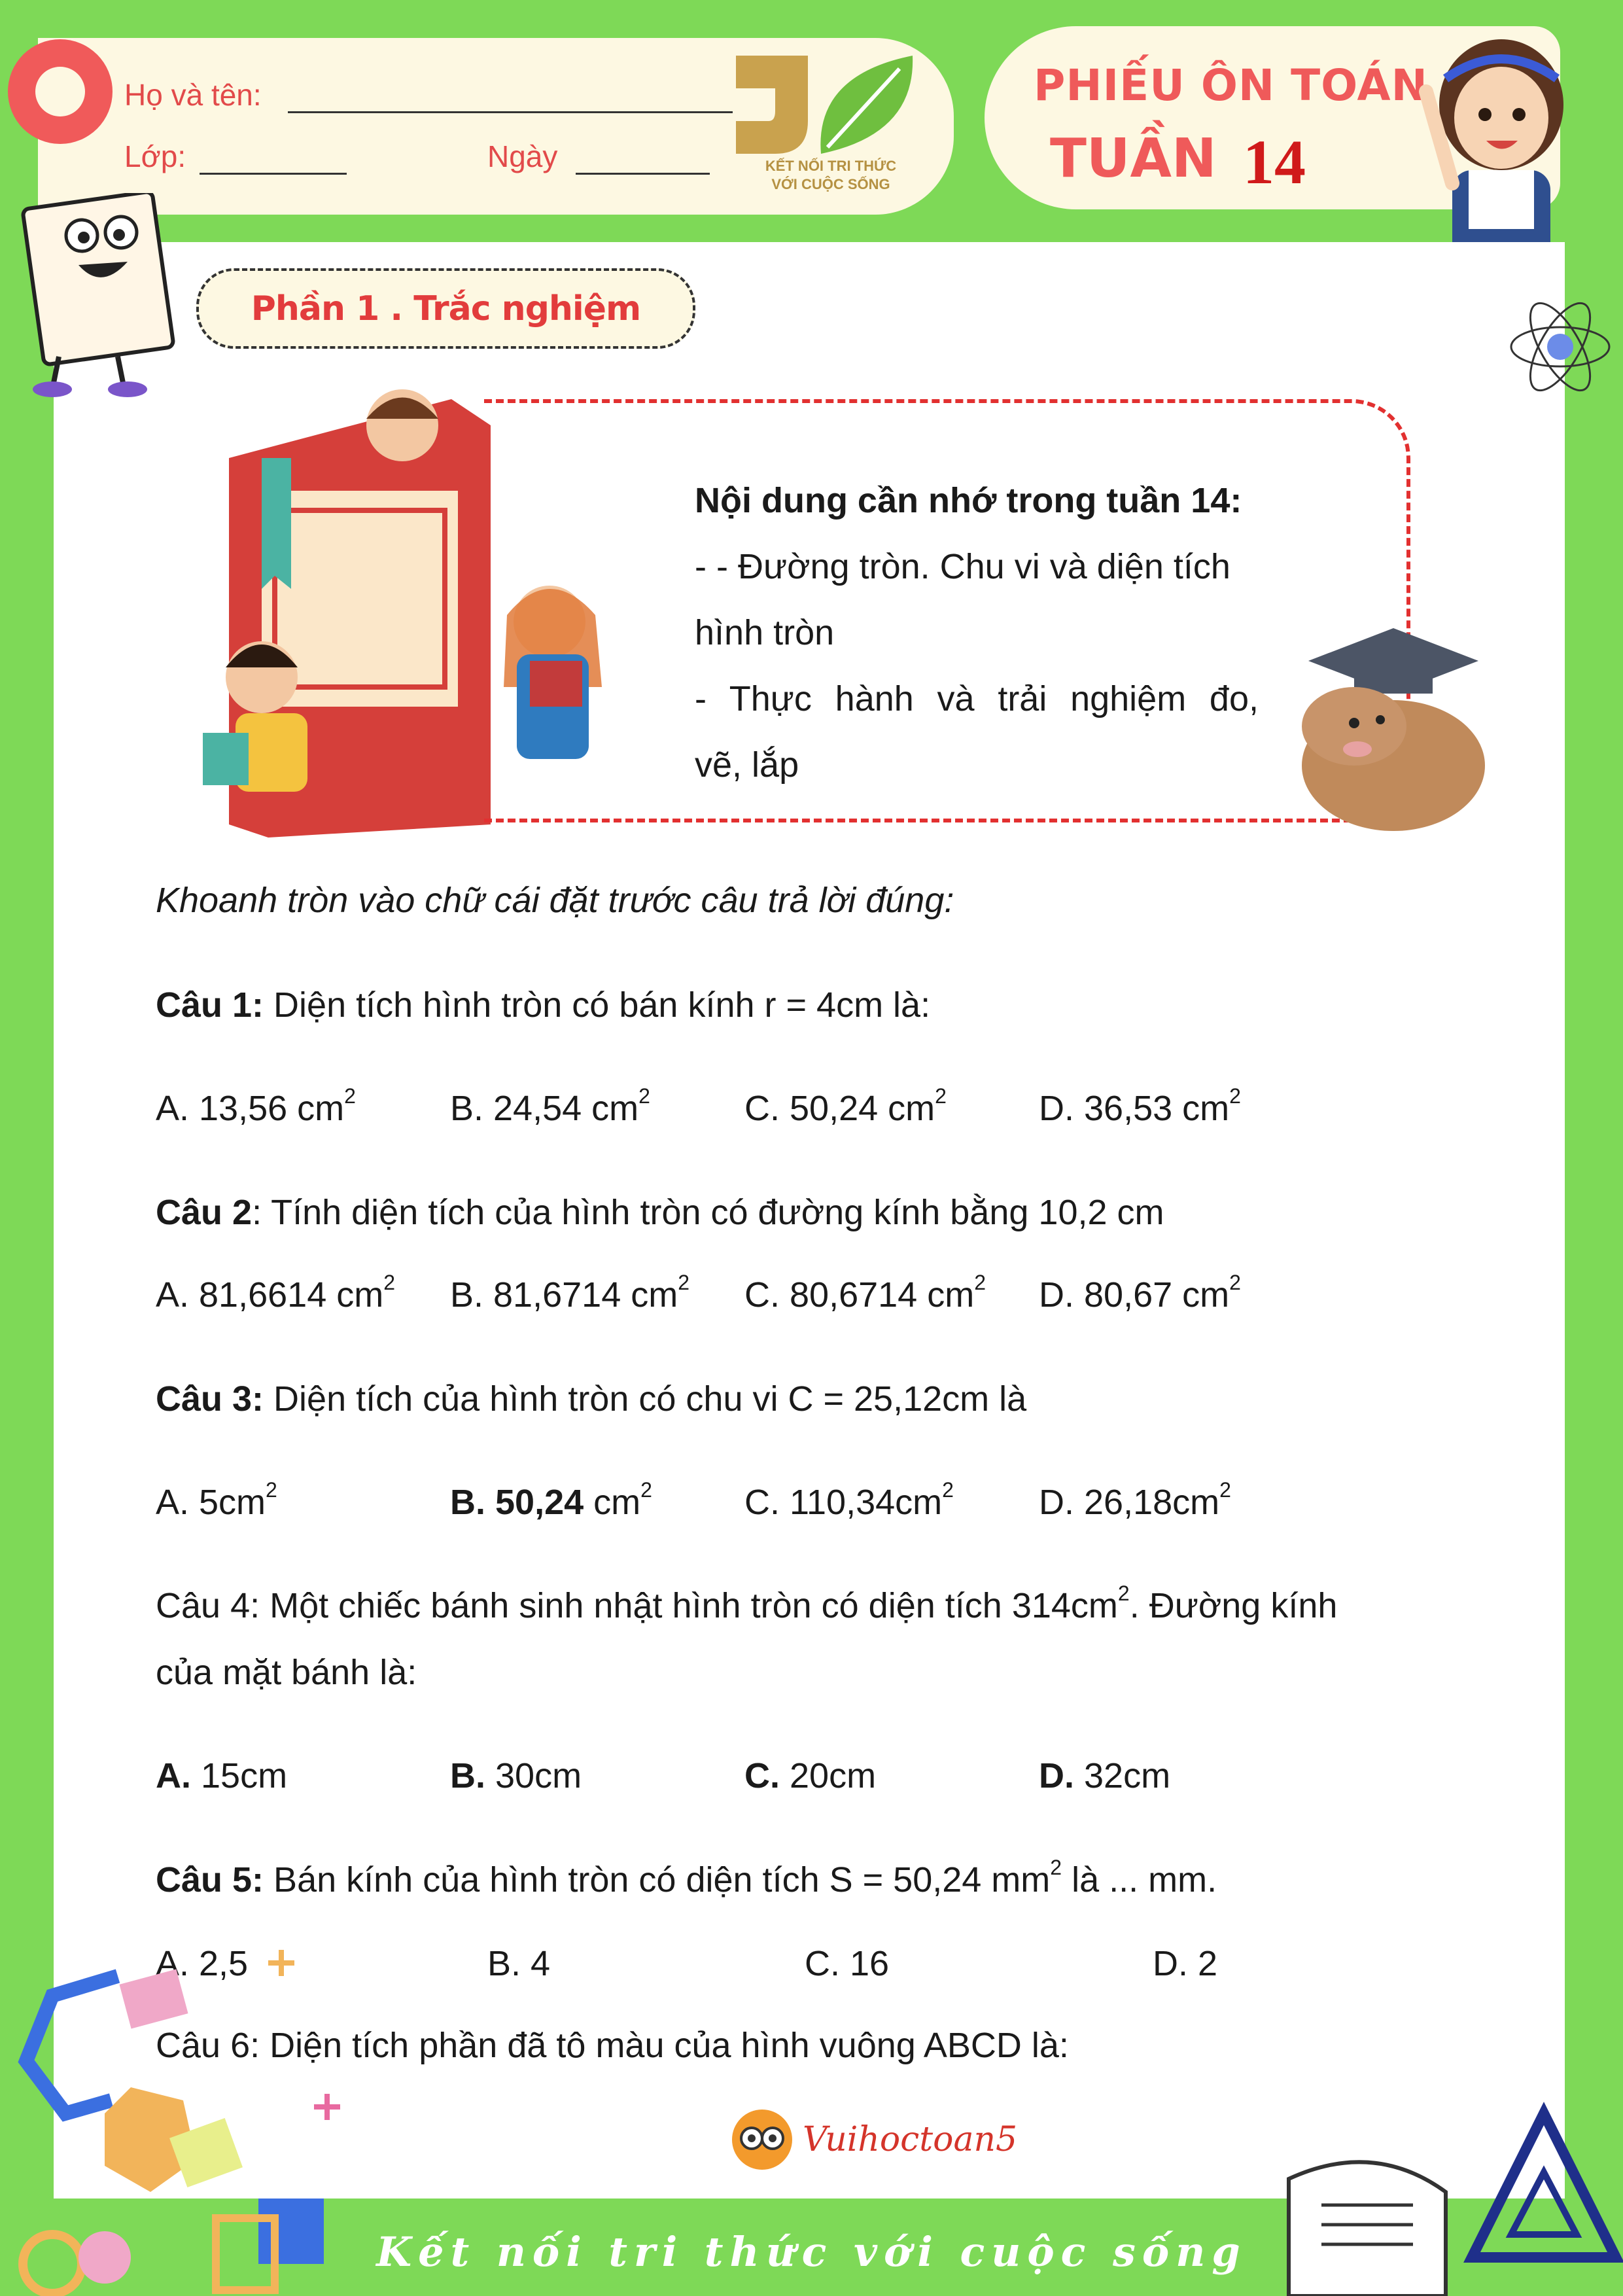  I want to click on question-1-option-b: B. 24,54 cm2, so click(550, 1106).